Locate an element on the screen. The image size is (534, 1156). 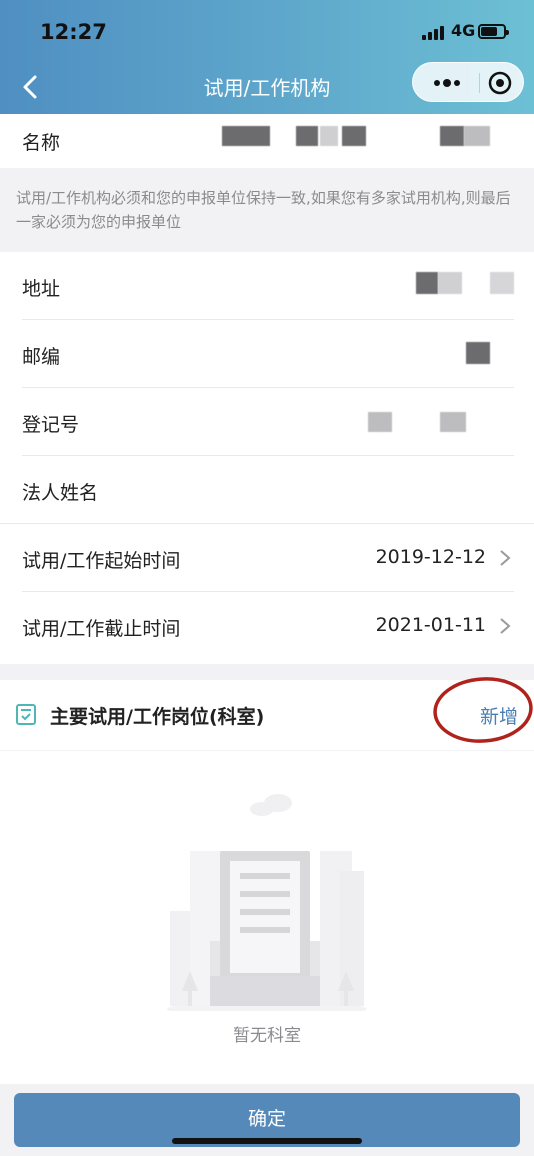
checklist-icon is located at coordinates (26, 714).